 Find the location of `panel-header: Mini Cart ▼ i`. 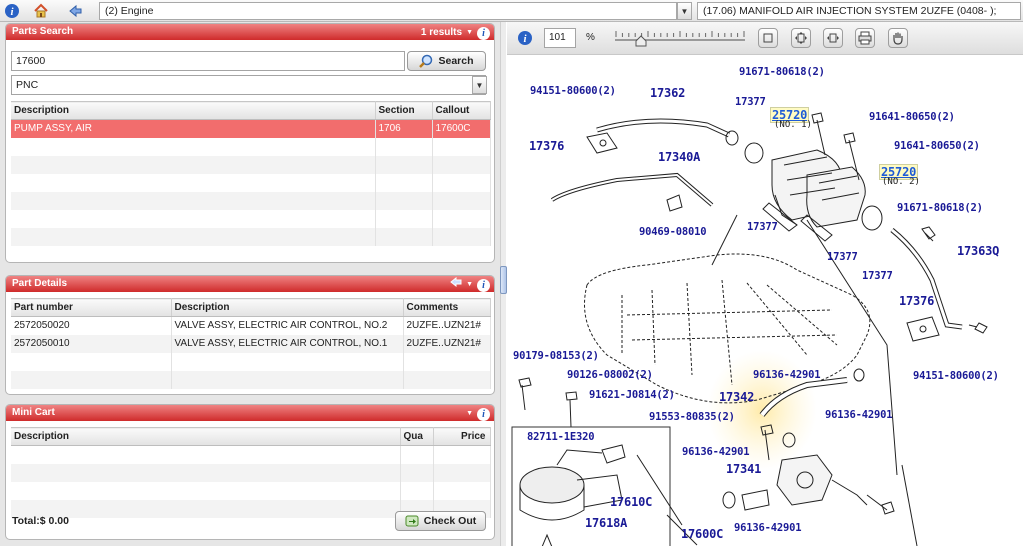

panel-header: Mini Cart ▼ i is located at coordinates (250, 413).